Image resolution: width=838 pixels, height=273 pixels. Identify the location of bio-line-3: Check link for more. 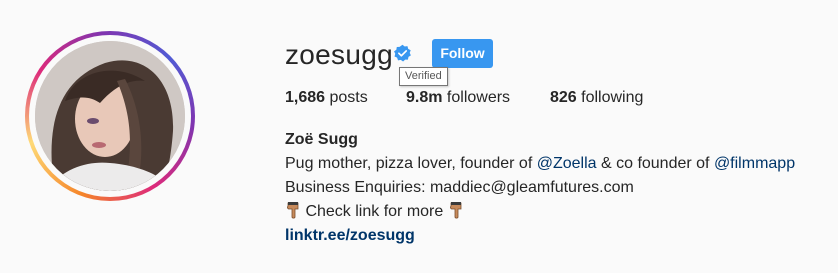
(540, 212).